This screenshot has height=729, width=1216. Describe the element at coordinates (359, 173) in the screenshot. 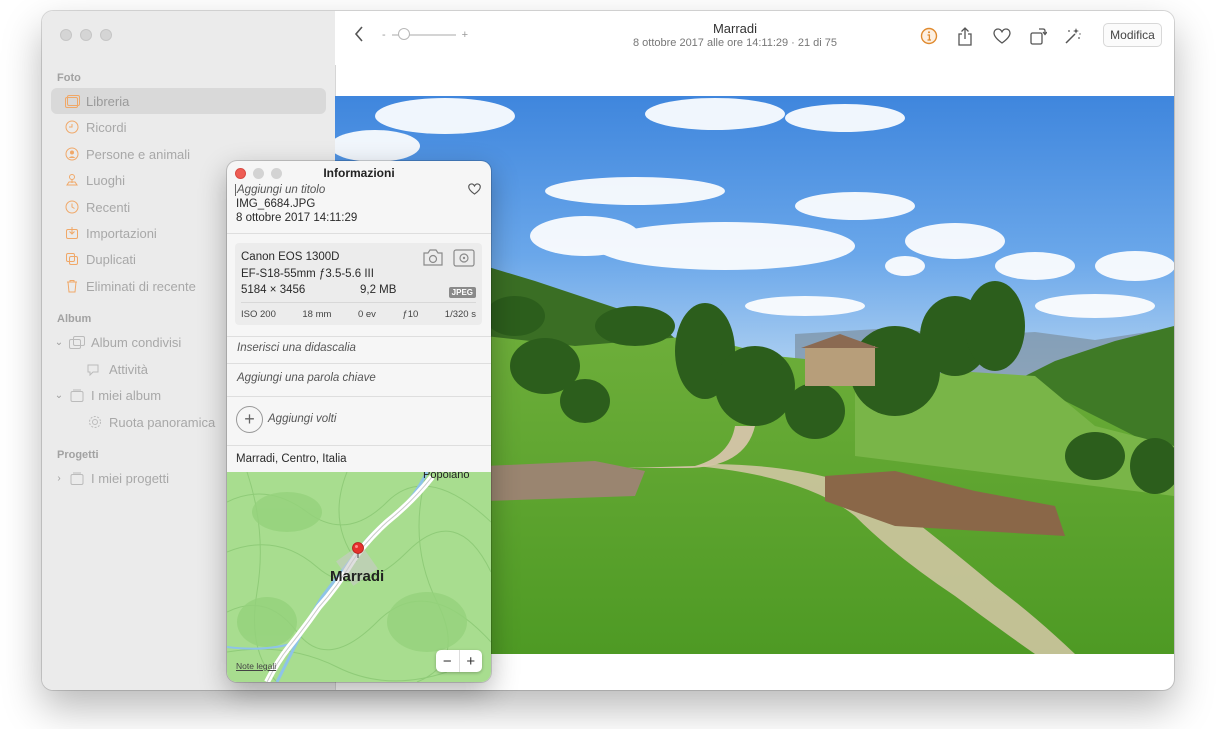

I see `info-title: Informazioni` at that location.